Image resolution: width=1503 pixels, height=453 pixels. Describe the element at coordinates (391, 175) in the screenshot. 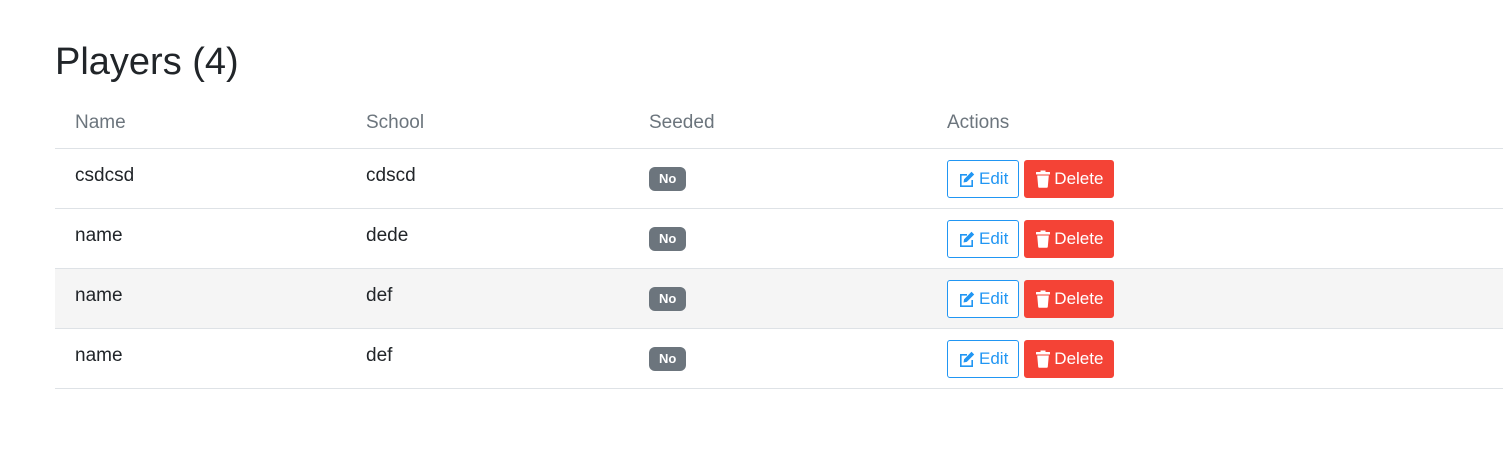

I see `player-school: cdscd` at that location.